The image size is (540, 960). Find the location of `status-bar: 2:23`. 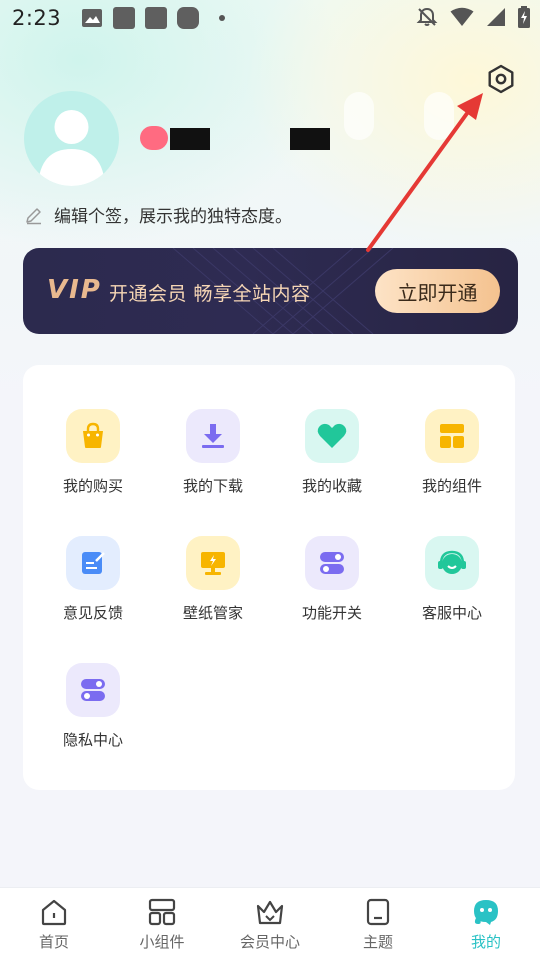

status-bar: 2:23 is located at coordinates (270, 18).